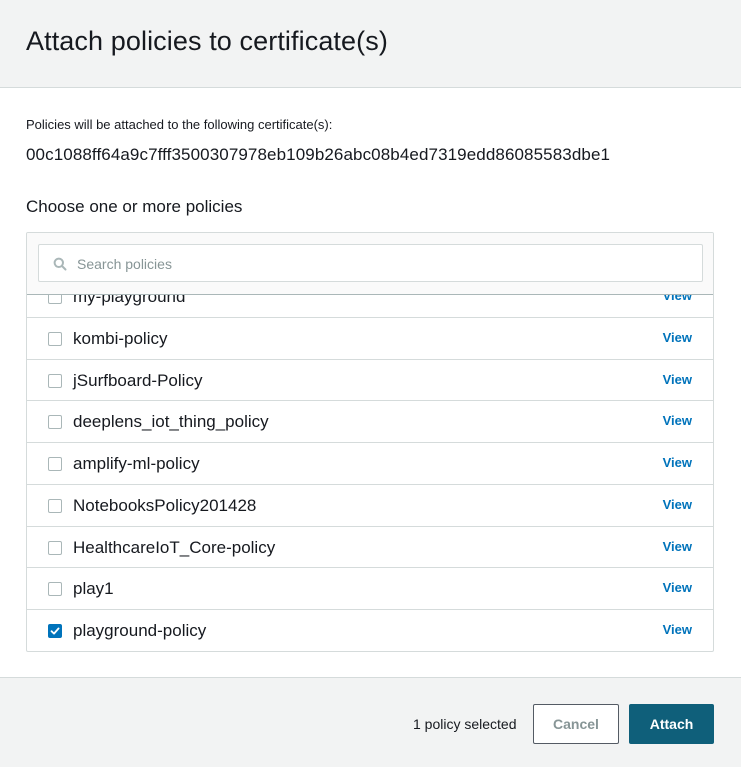  What do you see at coordinates (370, 548) in the screenshot?
I see `policy-row: HealthcareIoT_Core-policy View` at bounding box center [370, 548].